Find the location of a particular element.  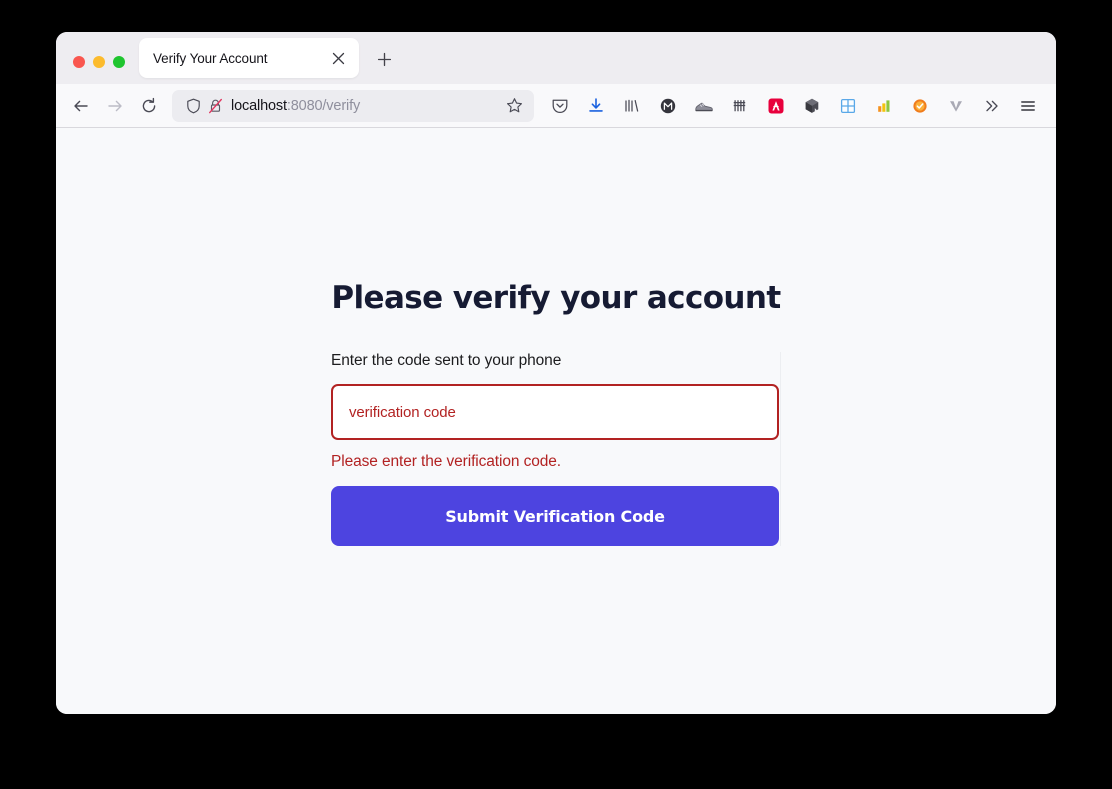

forward-arrow-icon is located at coordinates (115, 106).